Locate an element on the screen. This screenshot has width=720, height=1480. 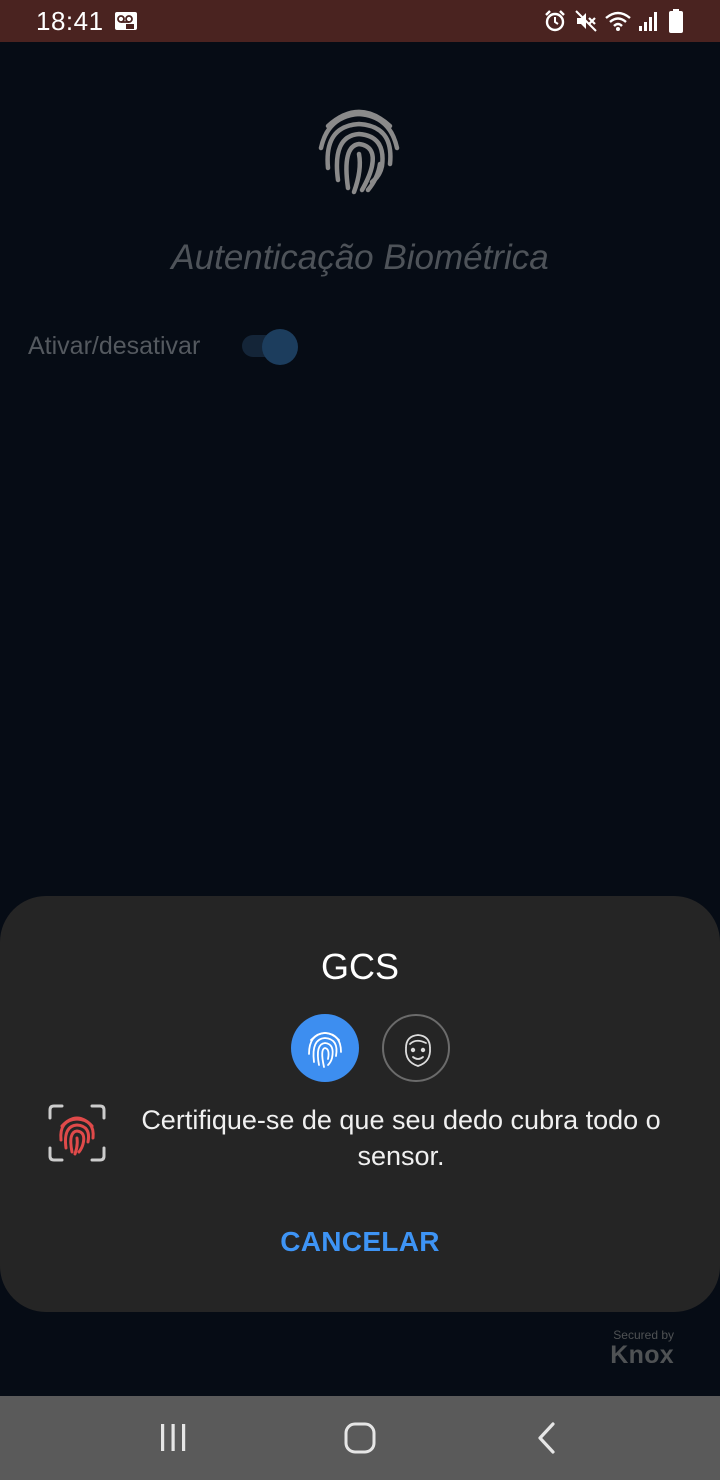
page-title: Autenticação Biométrica is located at coordinates (360, 257).